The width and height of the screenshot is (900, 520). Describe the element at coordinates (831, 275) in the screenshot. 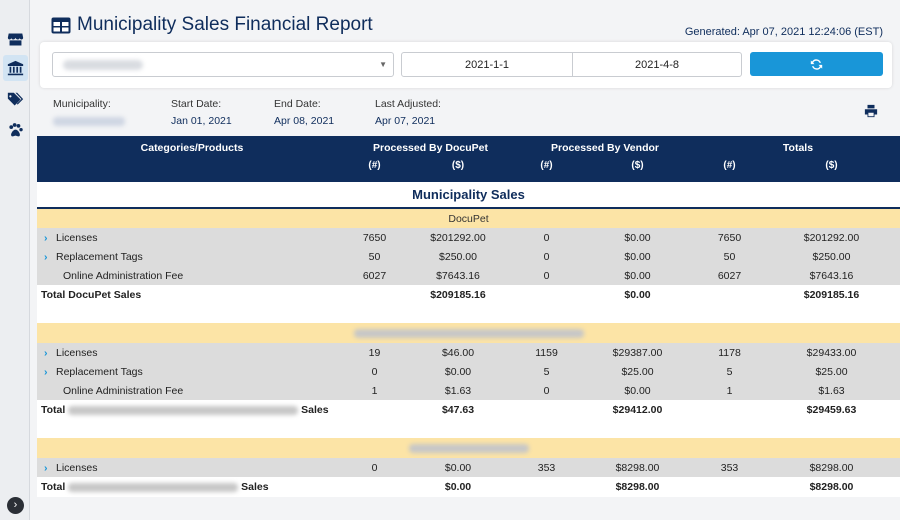

I see `cell-total-amount: $7643.16` at that location.